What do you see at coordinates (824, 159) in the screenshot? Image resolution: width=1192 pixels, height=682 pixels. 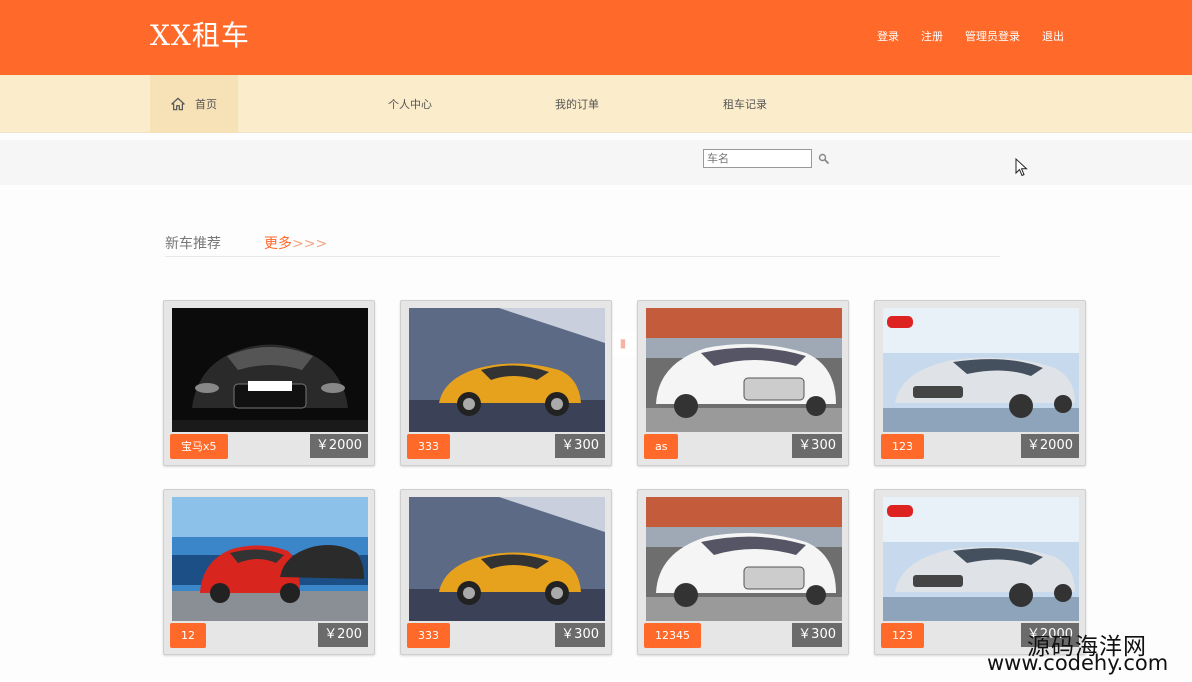 I see `search-icon` at bounding box center [824, 159].